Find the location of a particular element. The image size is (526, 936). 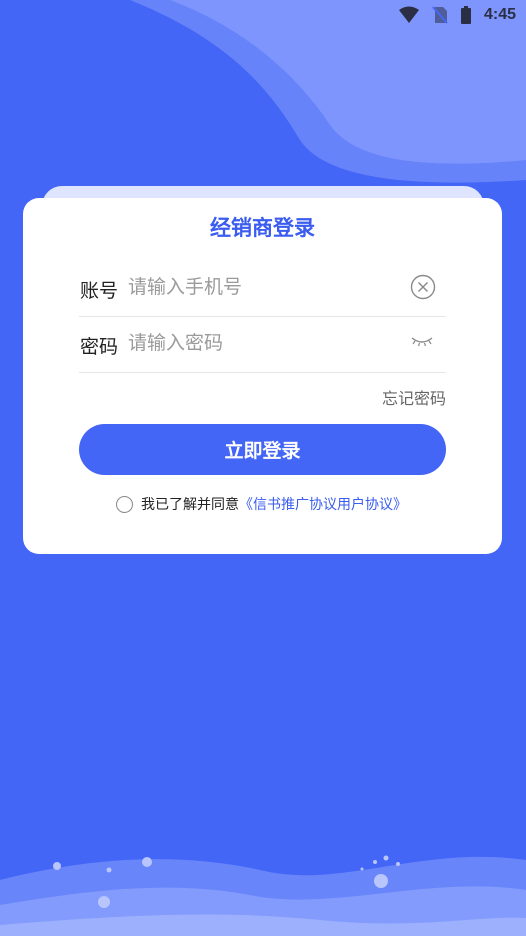

eye-closed-icon is located at coordinates (422, 342).